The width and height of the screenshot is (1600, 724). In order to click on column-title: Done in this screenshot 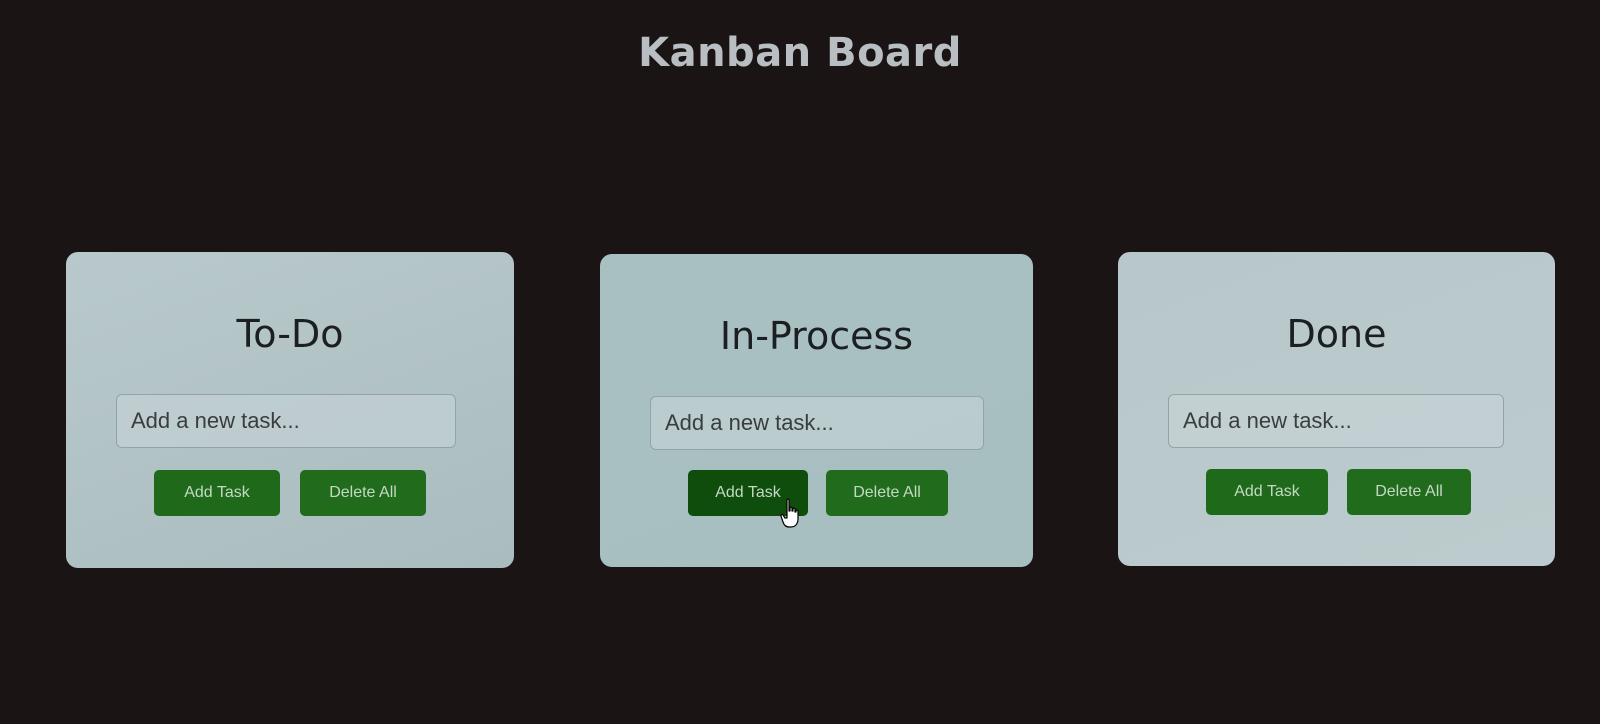, I will do `click(1336, 334)`.